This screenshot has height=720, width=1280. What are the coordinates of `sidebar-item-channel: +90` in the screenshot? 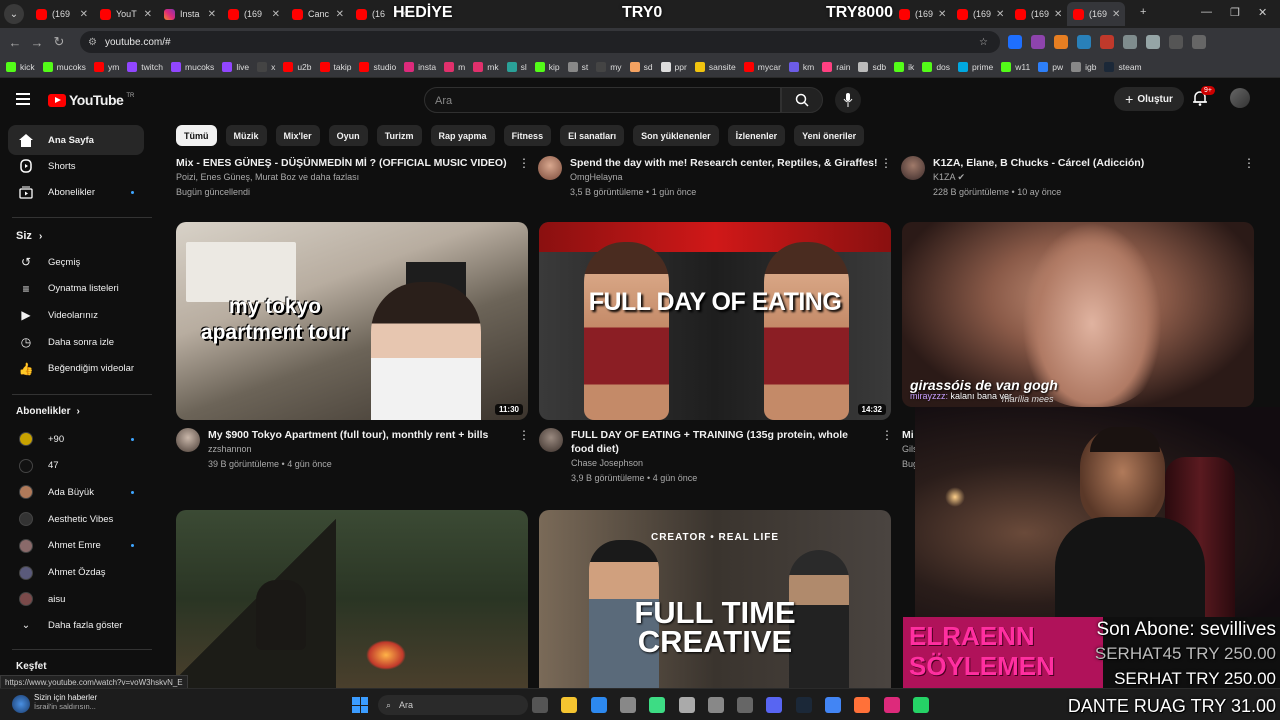 It's located at (76, 439).